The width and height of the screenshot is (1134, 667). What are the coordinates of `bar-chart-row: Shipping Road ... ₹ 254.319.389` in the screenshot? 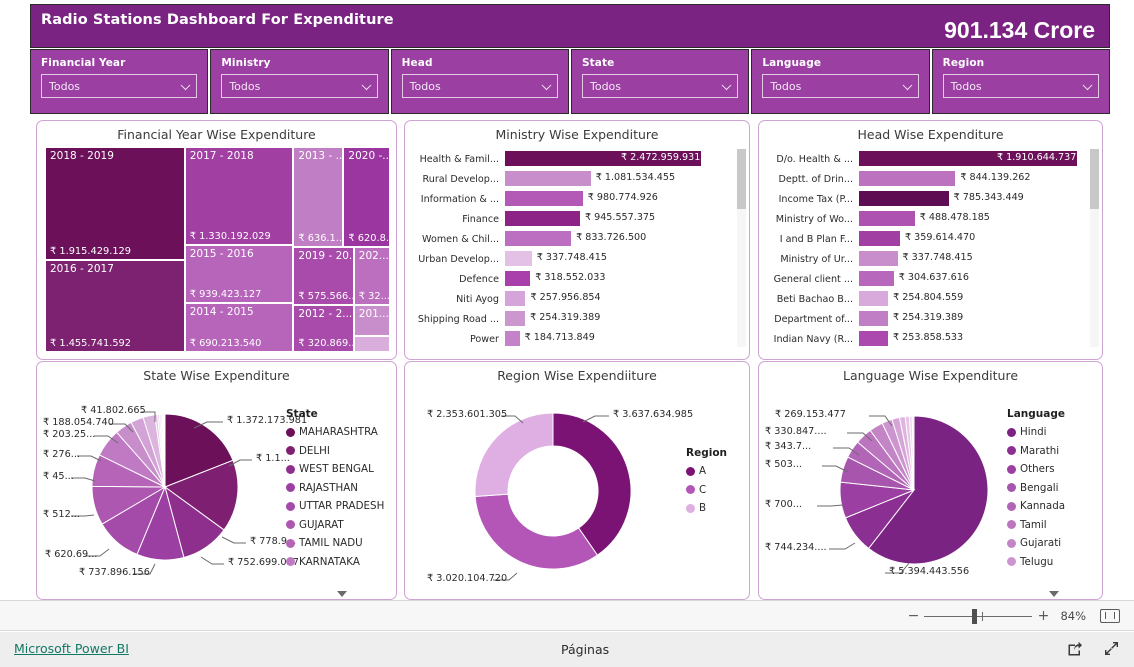 It's located at (578, 319).